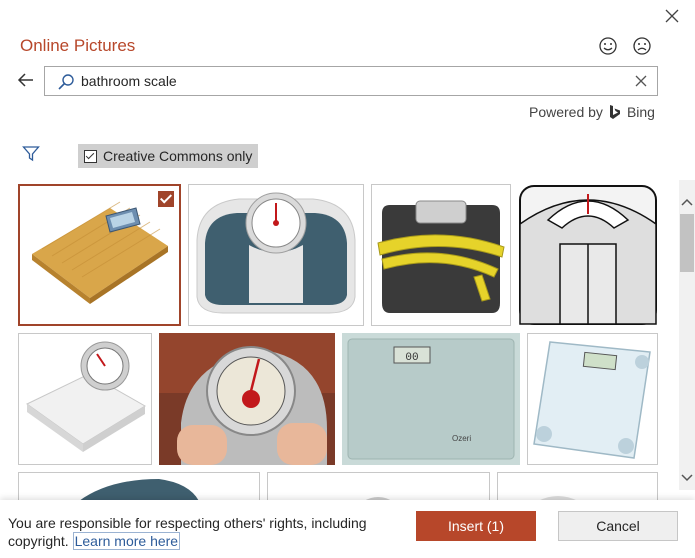  I want to click on search-input, so click(351, 81).